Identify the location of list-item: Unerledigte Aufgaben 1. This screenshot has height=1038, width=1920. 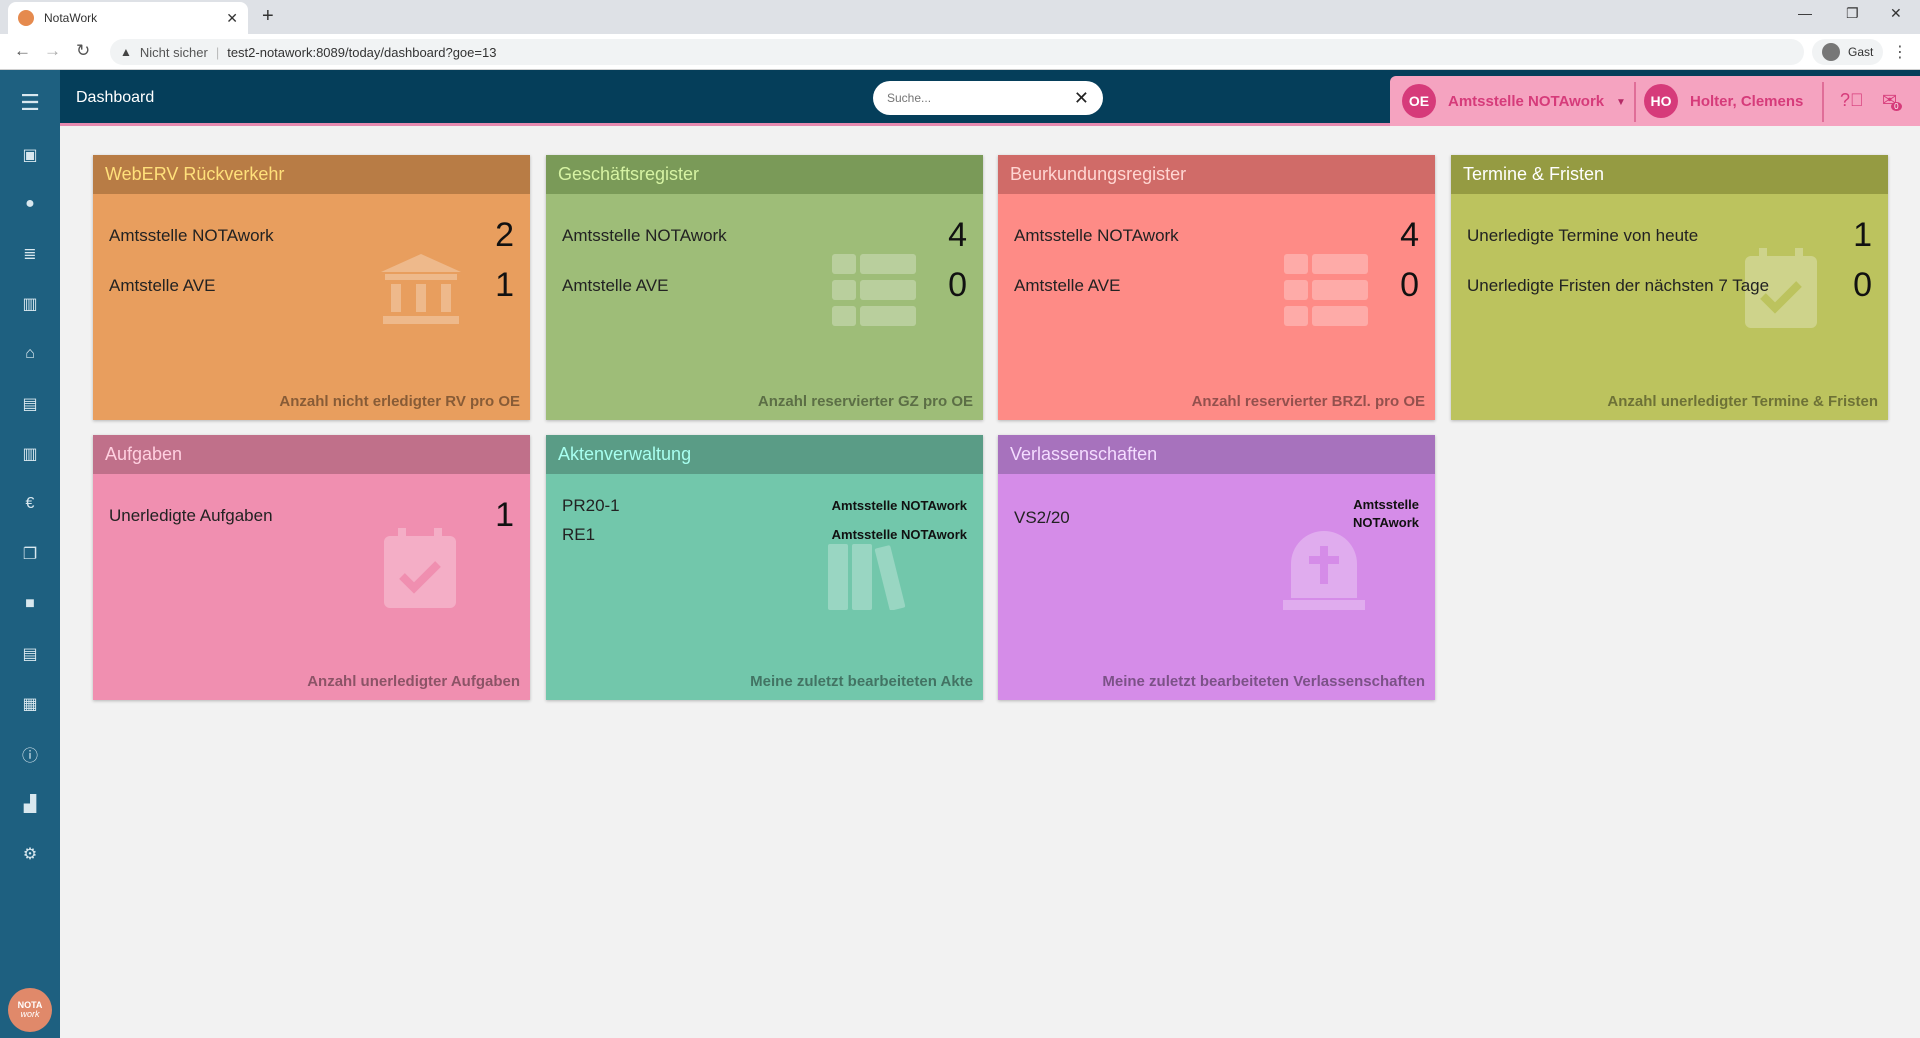
(311, 515).